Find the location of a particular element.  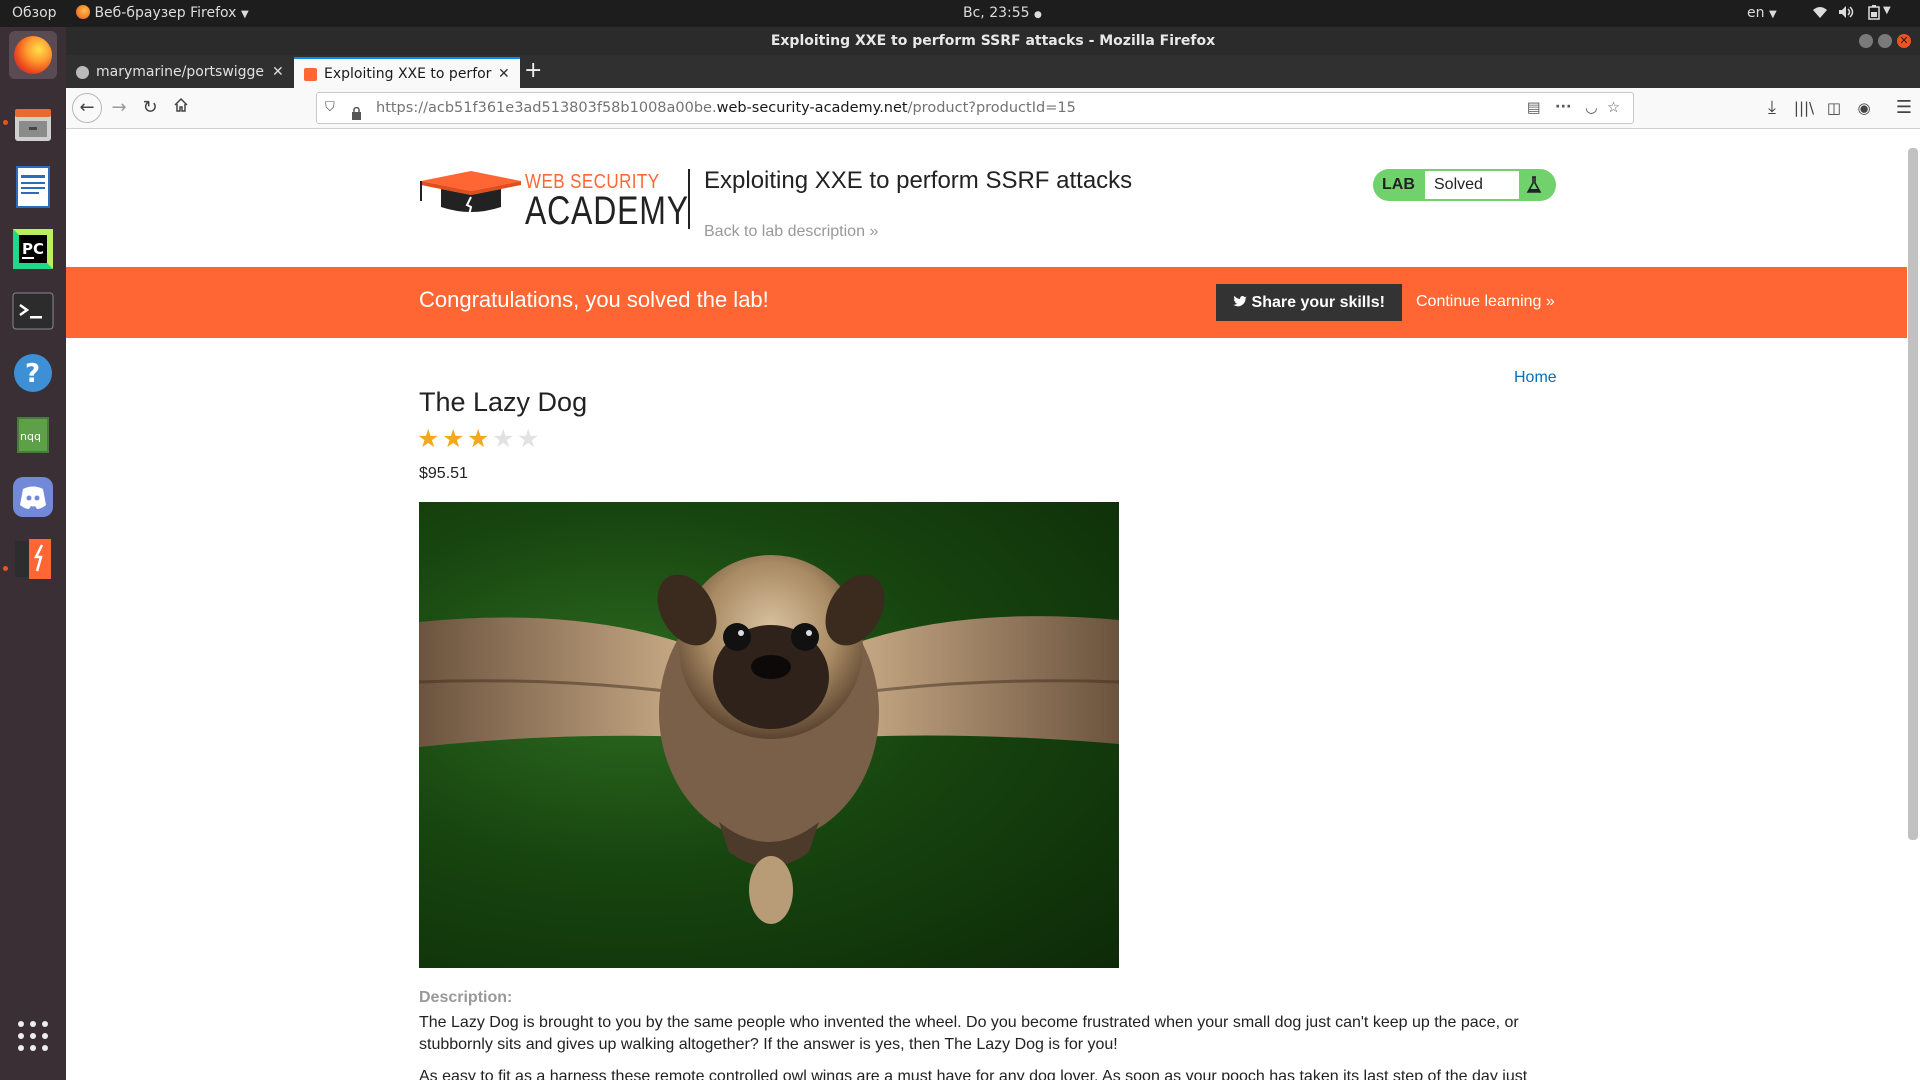

language-text: en is located at coordinates (1756, 13).